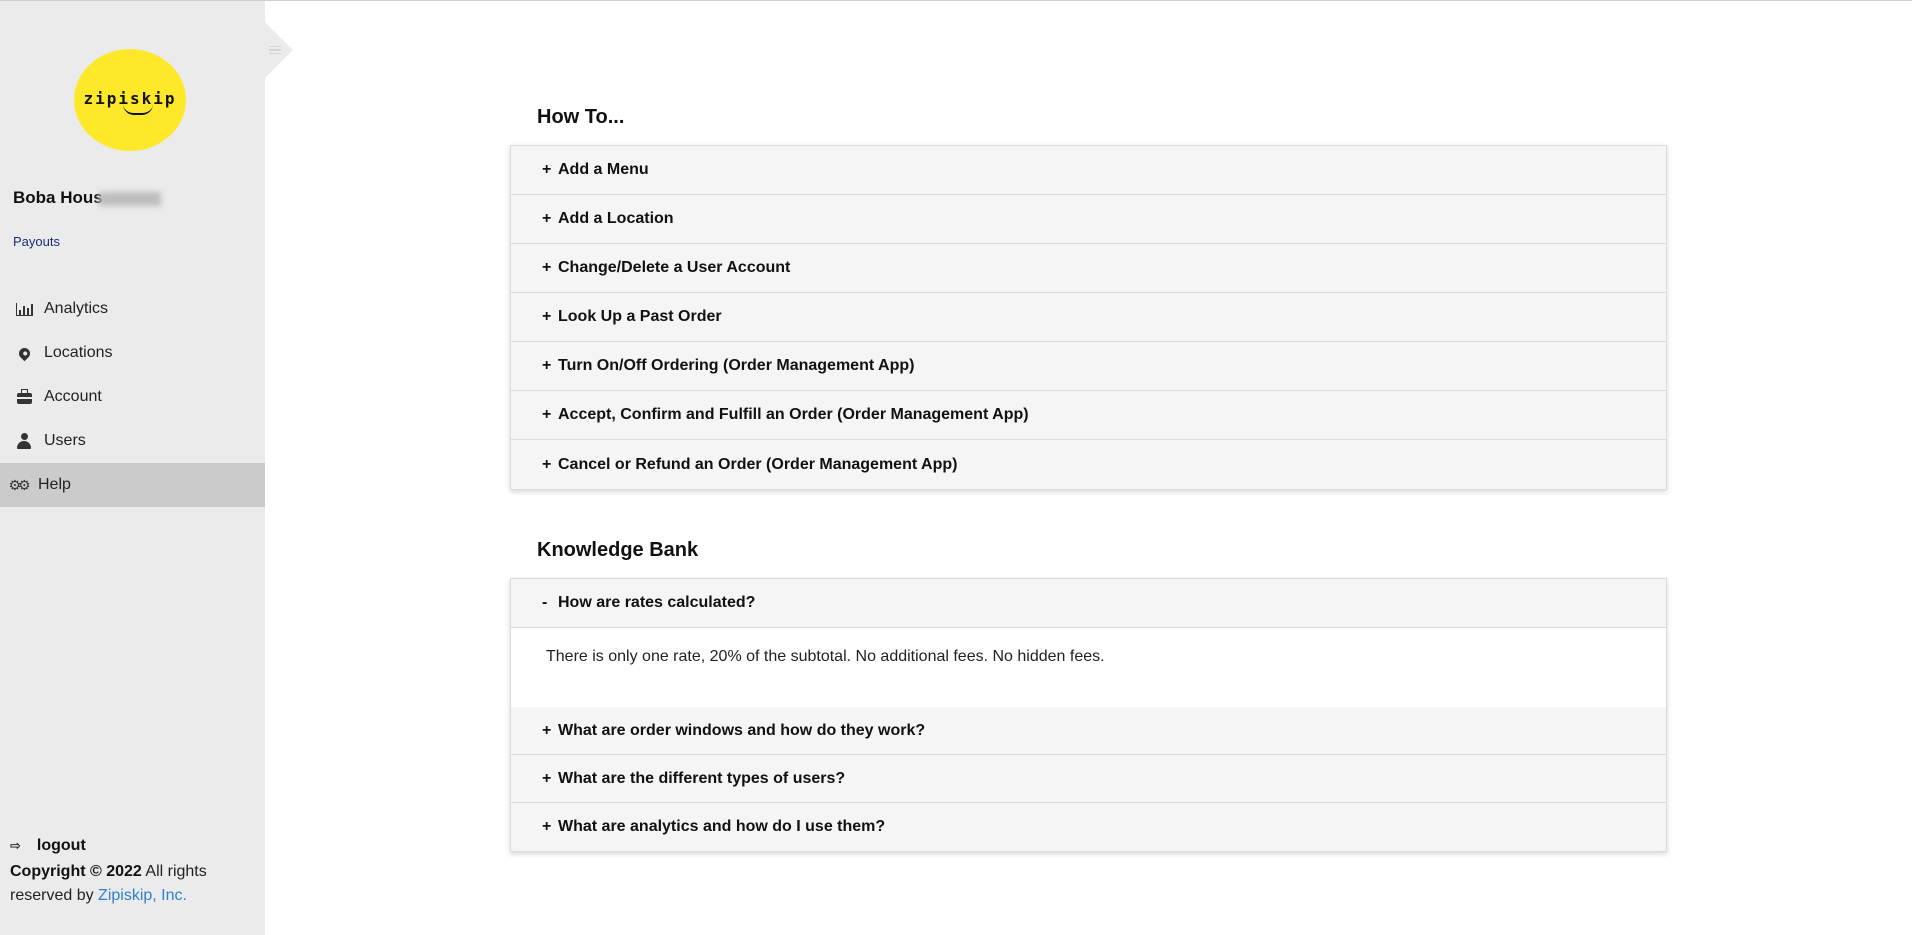 This screenshot has width=1912, height=935. What do you see at coordinates (142, 895) in the screenshot?
I see `company-link: Zipiskip, Inc.` at bounding box center [142, 895].